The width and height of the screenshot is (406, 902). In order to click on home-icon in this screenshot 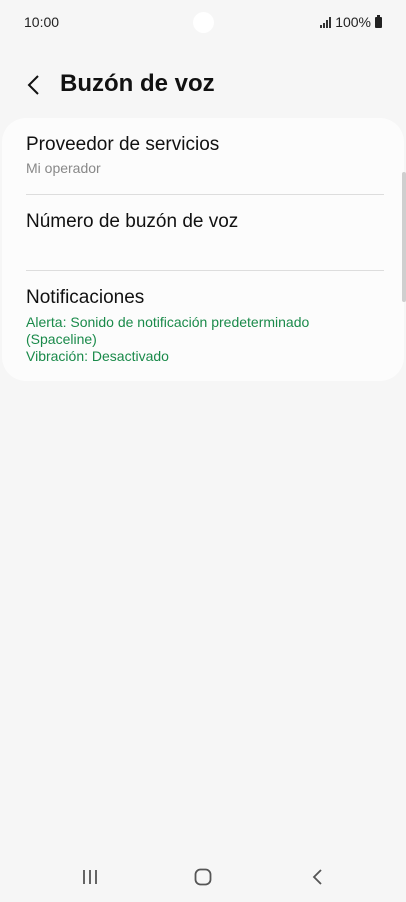, I will do `click(203, 877)`.